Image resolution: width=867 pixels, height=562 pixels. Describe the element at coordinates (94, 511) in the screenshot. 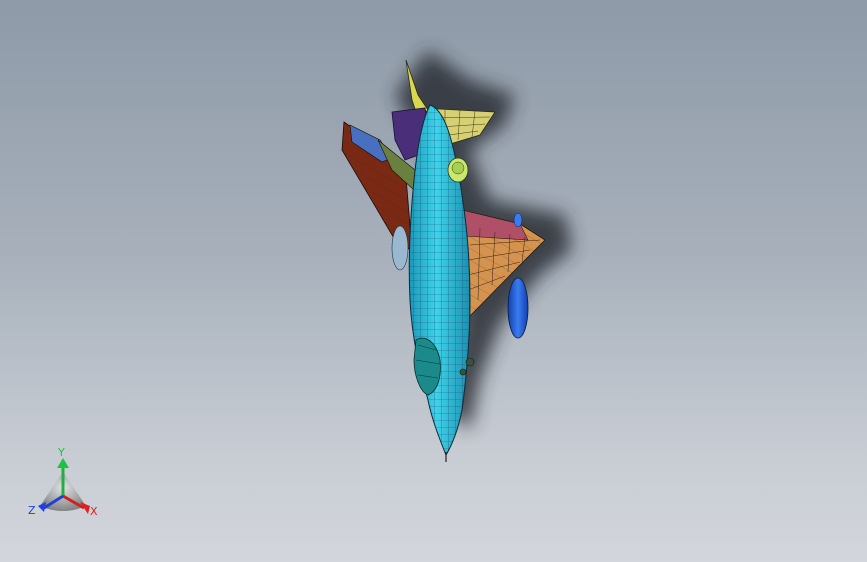

I see `x-axis-label: X` at that location.